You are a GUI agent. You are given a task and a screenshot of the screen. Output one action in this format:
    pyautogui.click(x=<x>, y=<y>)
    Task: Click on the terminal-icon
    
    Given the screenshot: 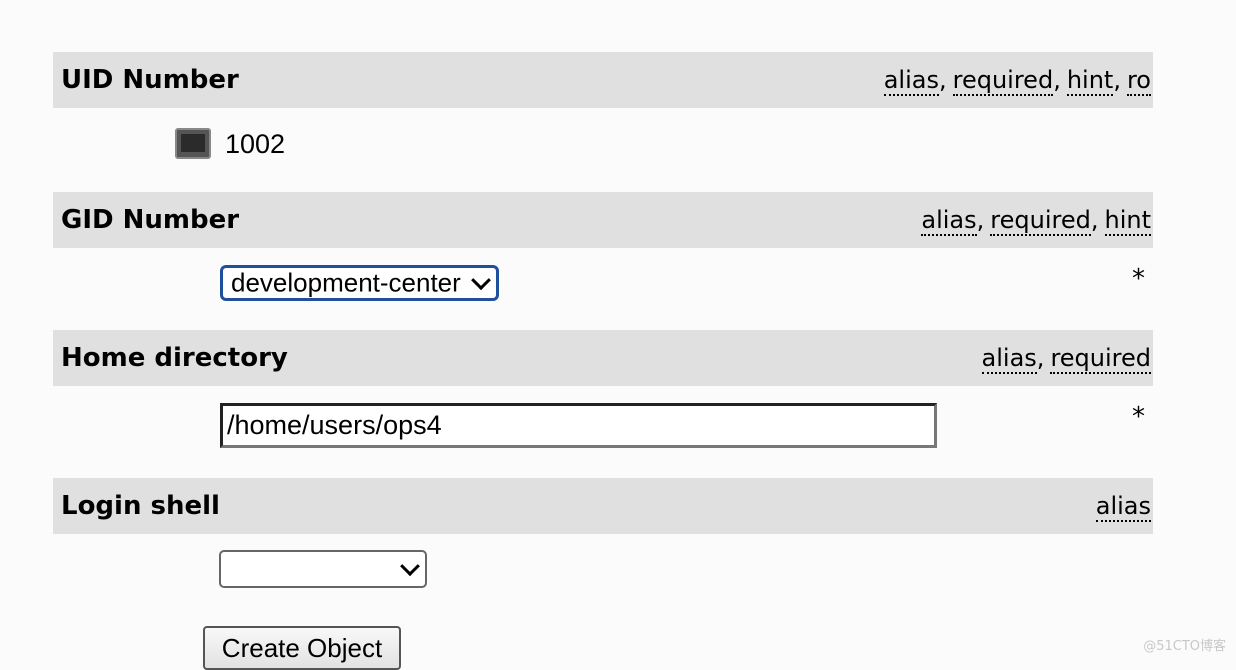 What is the action you would take?
    pyautogui.click(x=193, y=143)
    